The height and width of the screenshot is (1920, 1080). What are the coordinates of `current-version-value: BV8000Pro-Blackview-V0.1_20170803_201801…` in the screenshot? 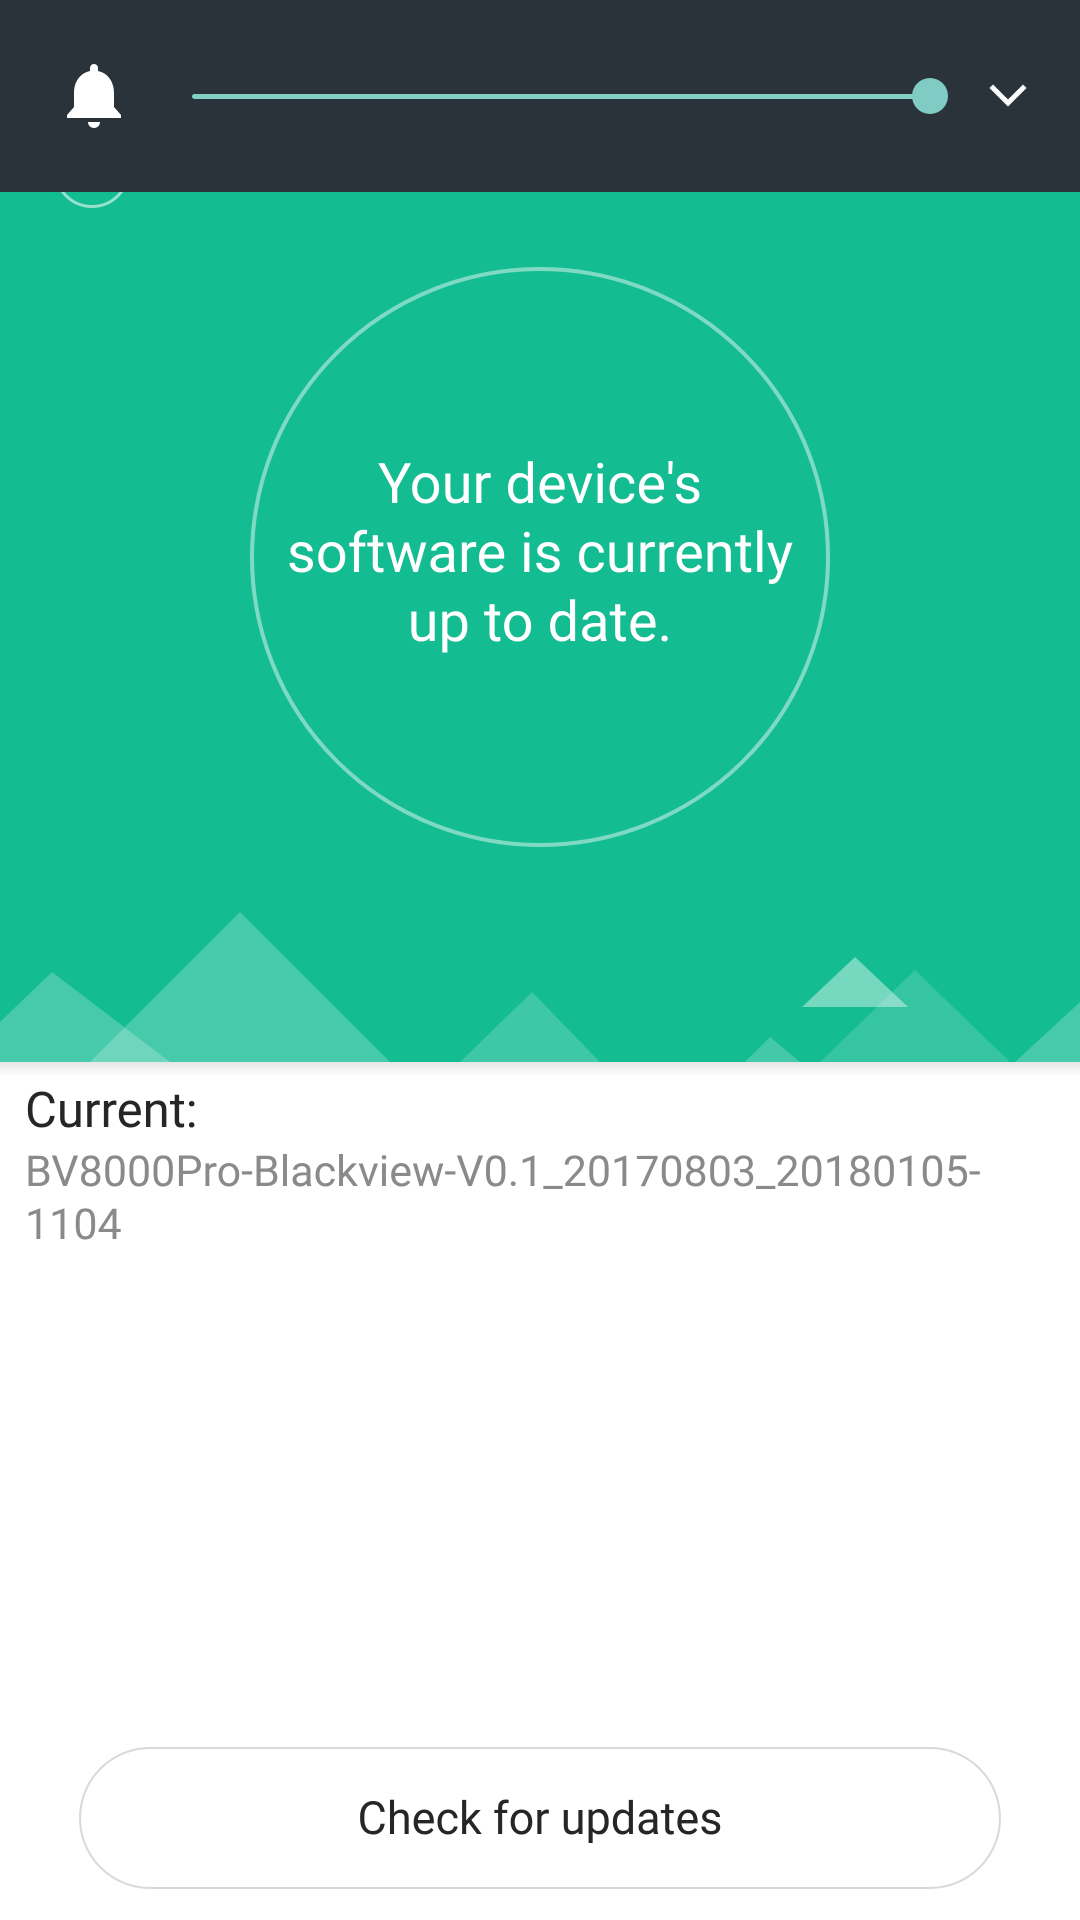 It's located at (503, 1198).